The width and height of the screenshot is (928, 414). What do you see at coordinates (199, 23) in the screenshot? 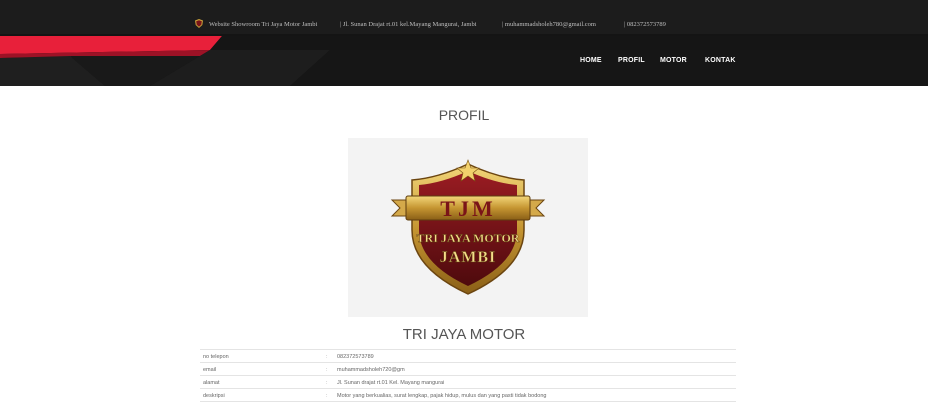
I see `shield-icon` at bounding box center [199, 23].